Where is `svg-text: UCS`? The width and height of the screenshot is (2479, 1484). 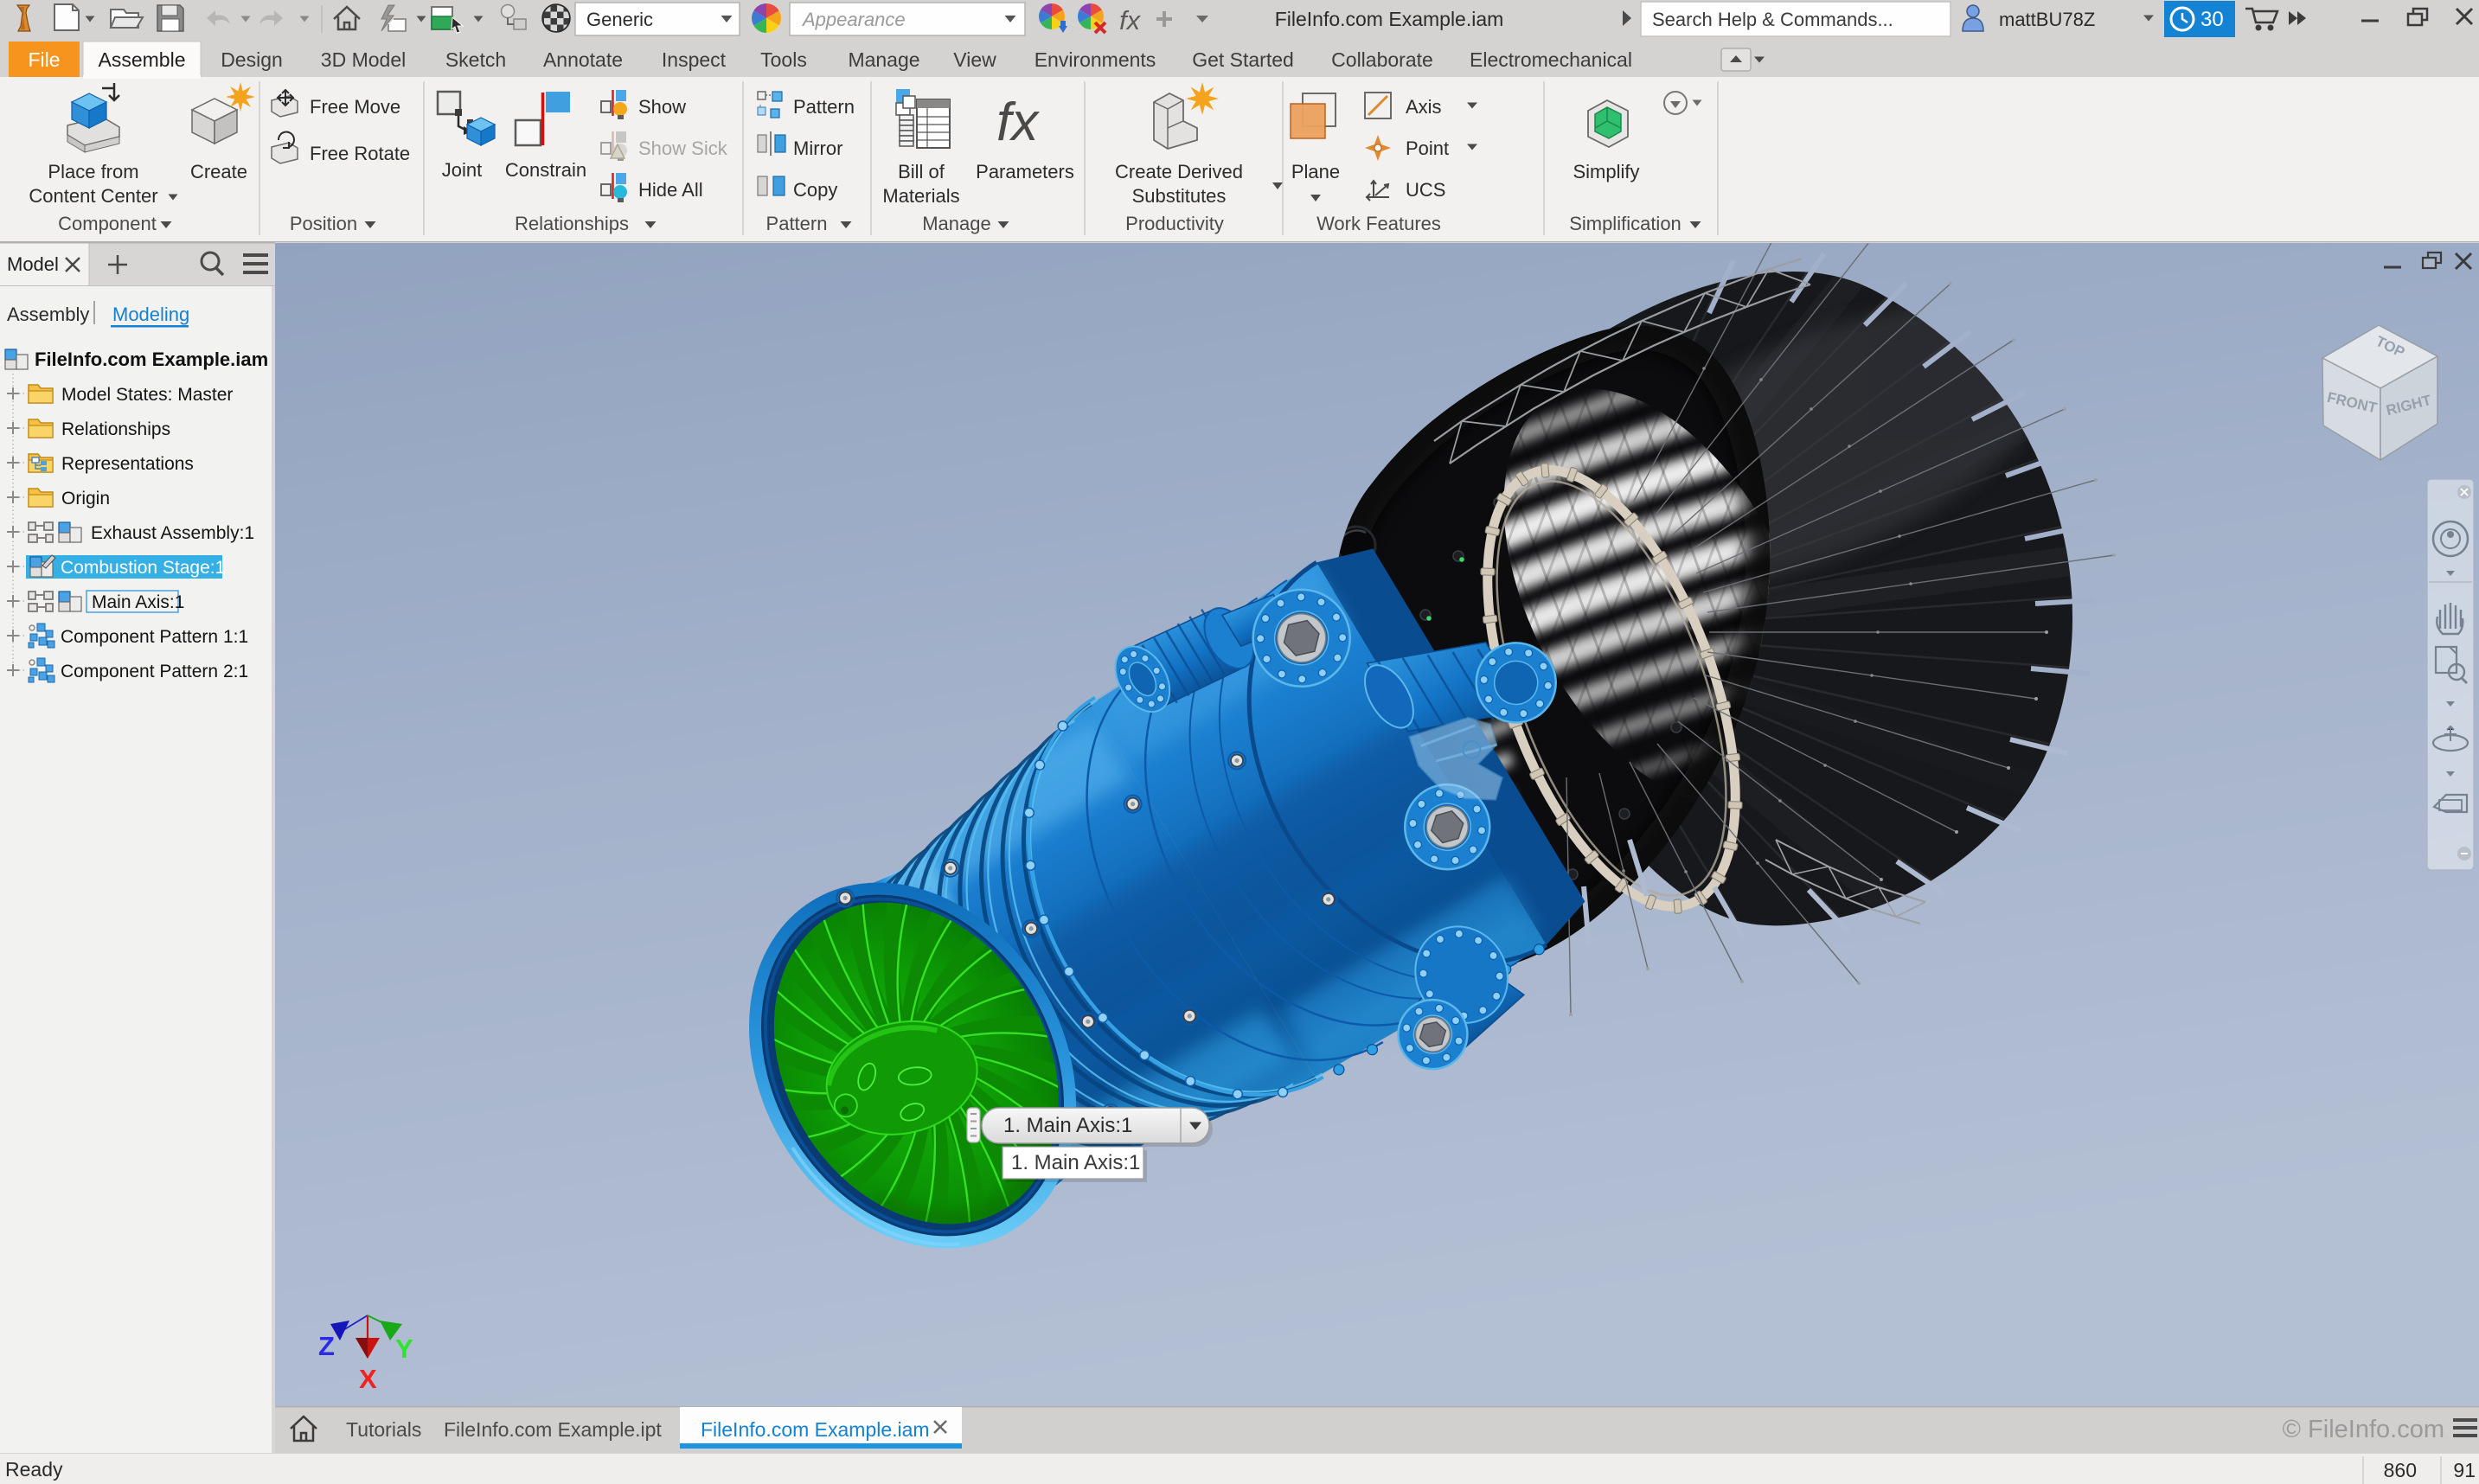 svg-text: UCS is located at coordinates (1425, 190).